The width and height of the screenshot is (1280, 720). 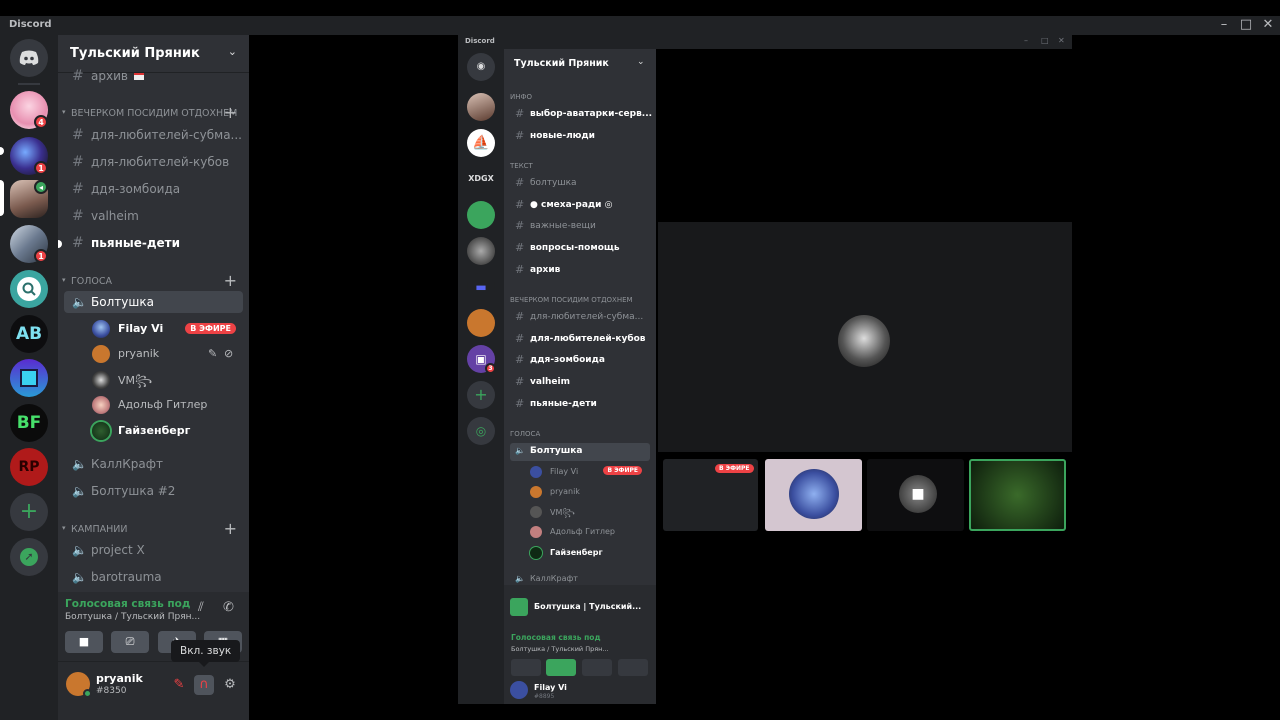 What do you see at coordinates (201, 607) in the screenshot?
I see `noise-suppression-icon: ⫽` at bounding box center [201, 607].